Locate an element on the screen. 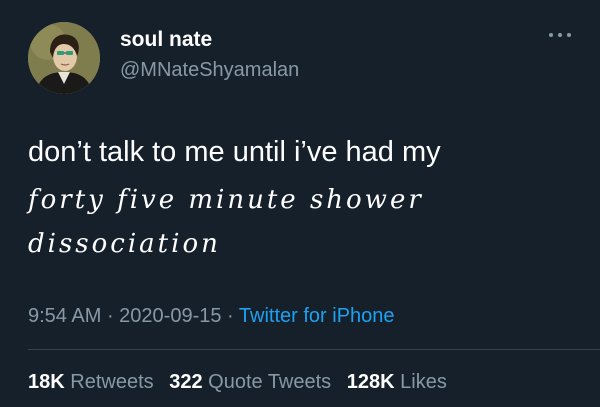  avatar is located at coordinates (64, 58).